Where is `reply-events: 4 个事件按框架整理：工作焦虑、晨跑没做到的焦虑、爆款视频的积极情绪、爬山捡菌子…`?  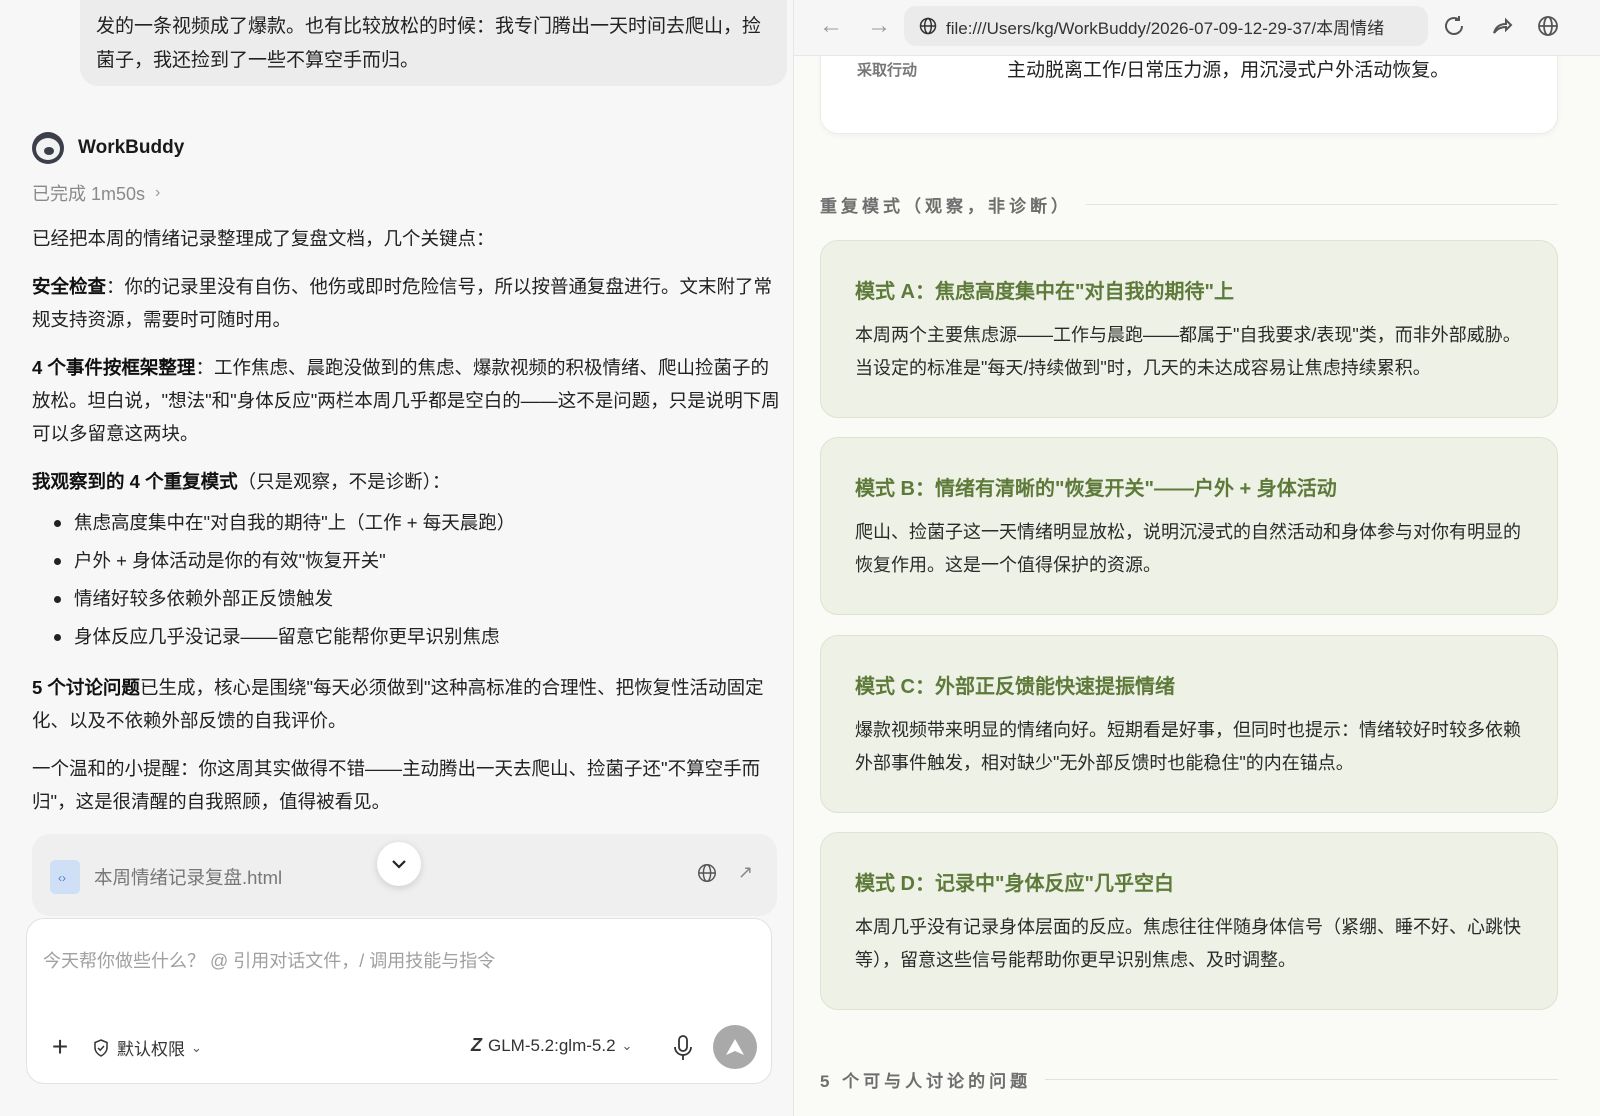 reply-events: 4 个事件按框架整理：工作焦虑、晨跑没做到的焦虑、爆款视频的积极情绪、爬山捡菌子… is located at coordinates (407, 400).